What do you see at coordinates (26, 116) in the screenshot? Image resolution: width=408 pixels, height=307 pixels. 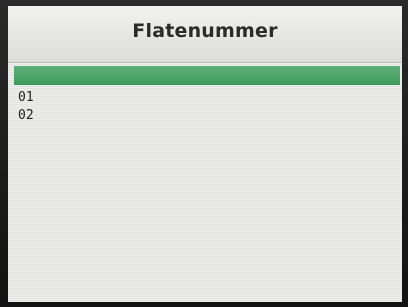 I see `list-item-02: 02` at bounding box center [26, 116].